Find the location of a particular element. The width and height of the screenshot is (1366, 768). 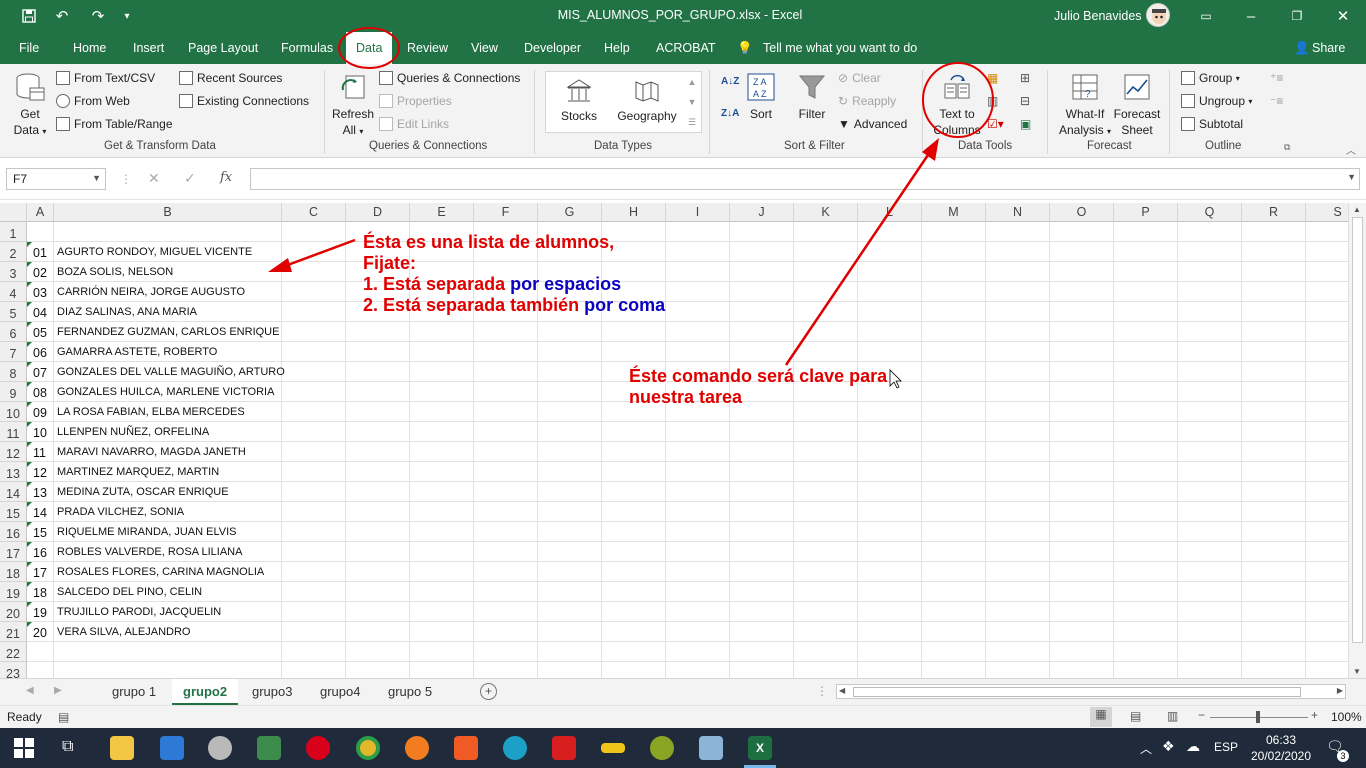

cell-b-student-name: TRUJILLO PARODI, JACQUELIN is located at coordinates (139, 612).